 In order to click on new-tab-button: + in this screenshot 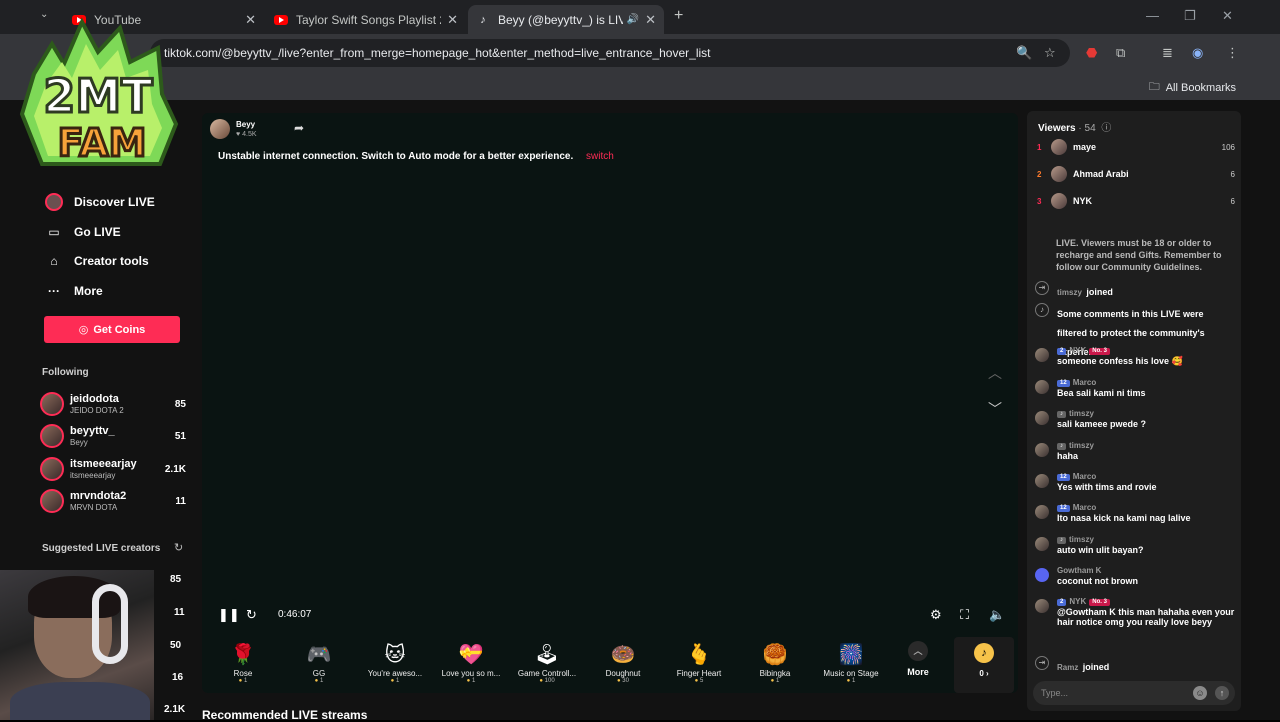, I will do `click(678, 16)`.